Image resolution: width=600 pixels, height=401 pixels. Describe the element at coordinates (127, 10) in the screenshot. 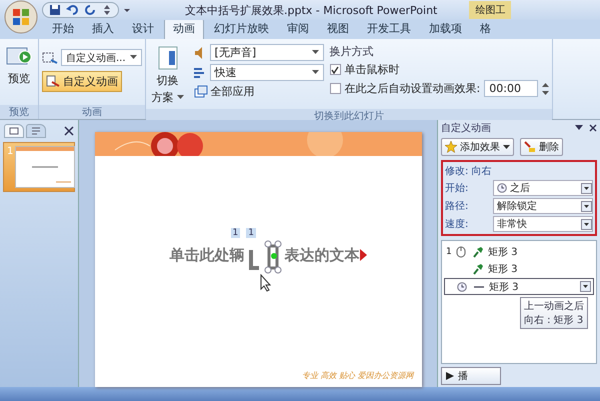

I see `dropdown-arrow-icon` at that location.